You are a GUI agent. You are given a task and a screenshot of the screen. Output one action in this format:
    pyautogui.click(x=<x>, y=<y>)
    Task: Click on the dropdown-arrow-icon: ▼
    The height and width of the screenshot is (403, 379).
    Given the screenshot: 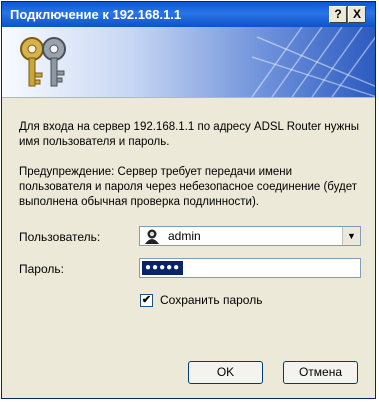 What is the action you would take?
    pyautogui.click(x=351, y=236)
    